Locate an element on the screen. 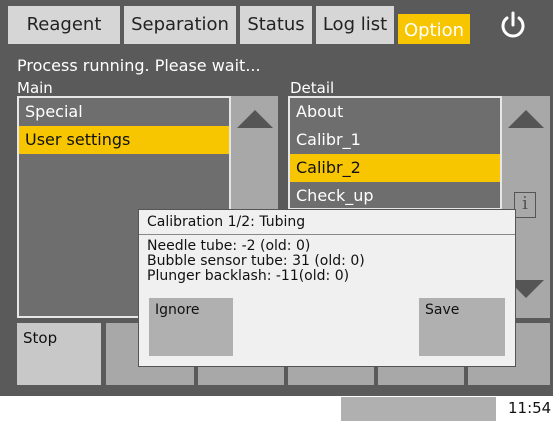 The height and width of the screenshot is (422, 553). stop-button-label: Stop is located at coordinates (40, 338).